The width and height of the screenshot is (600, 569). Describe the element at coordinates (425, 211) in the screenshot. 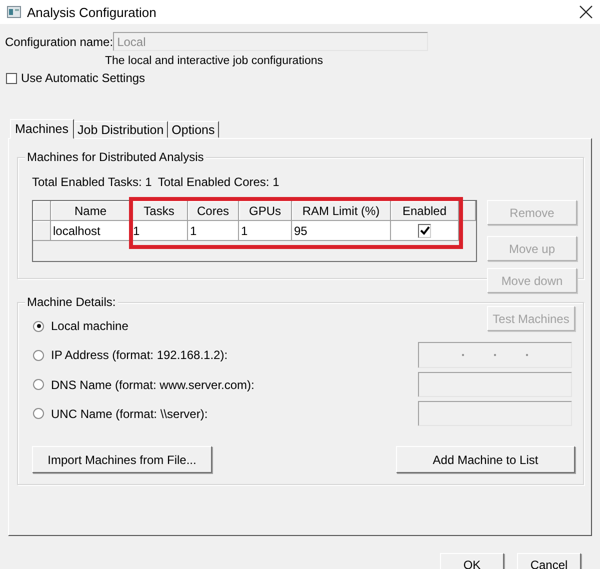

I see `column-header: Enabled` at that location.